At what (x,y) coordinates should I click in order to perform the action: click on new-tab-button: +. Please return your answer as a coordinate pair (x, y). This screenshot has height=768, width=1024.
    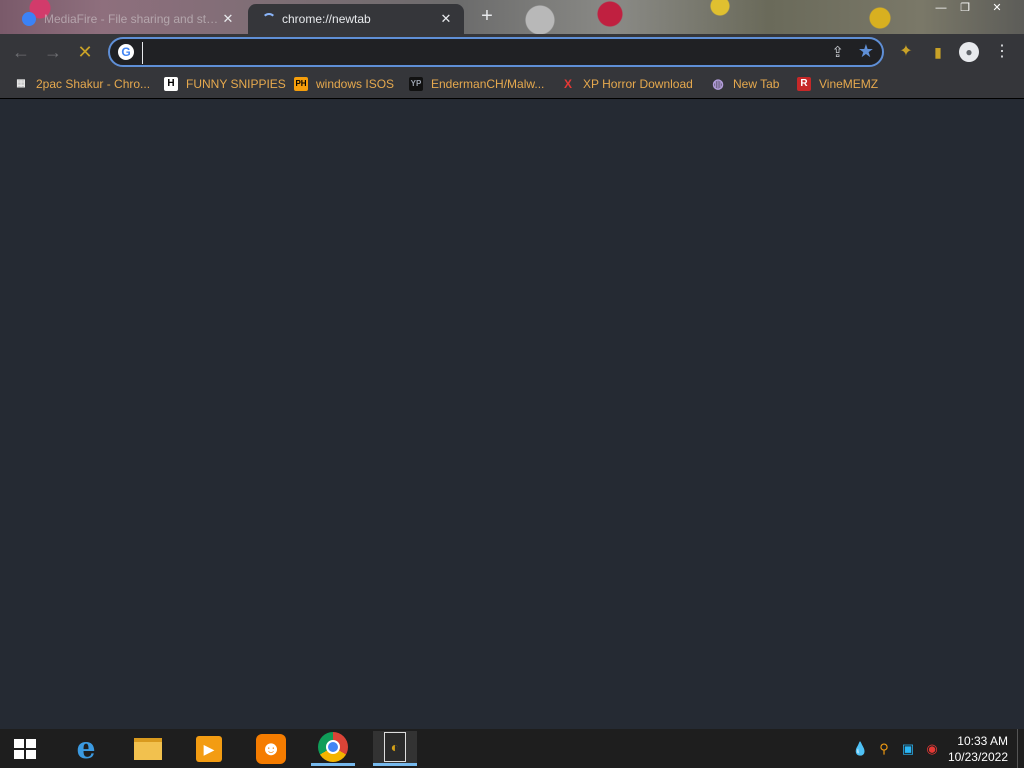
    Looking at the image, I should click on (487, 17).